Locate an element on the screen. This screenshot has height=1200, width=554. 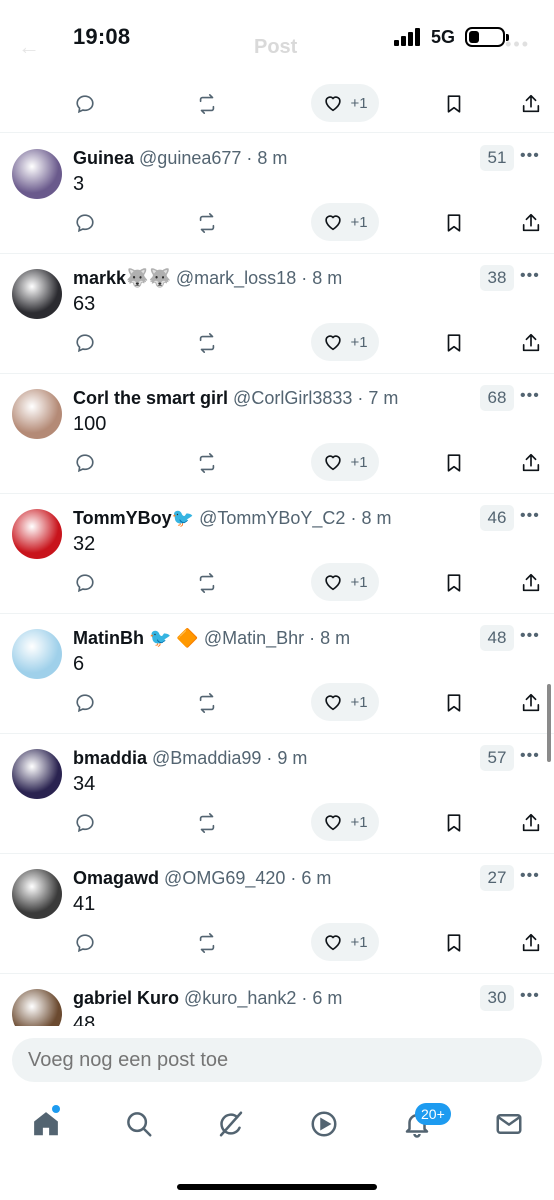
display-name: Guinea is located at coordinates (103, 158).